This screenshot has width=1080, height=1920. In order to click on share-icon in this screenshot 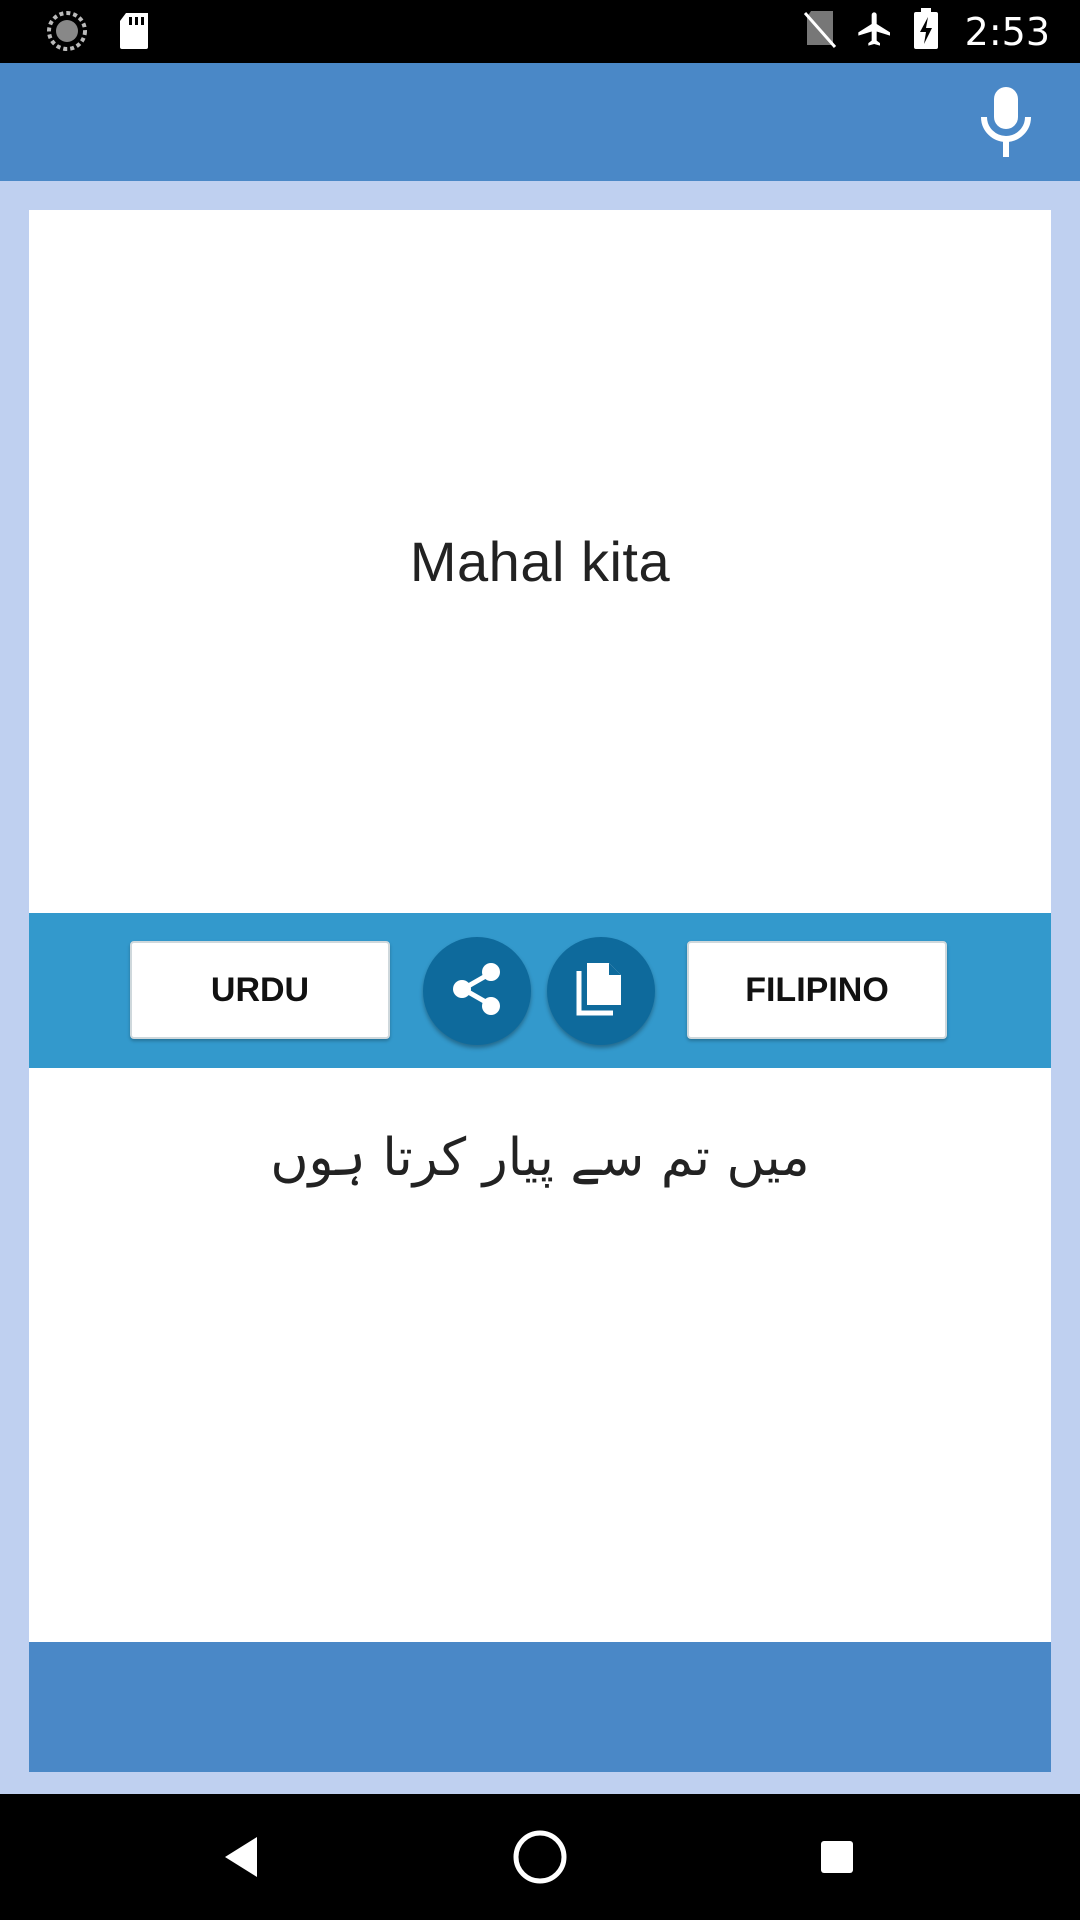, I will do `click(477, 991)`.